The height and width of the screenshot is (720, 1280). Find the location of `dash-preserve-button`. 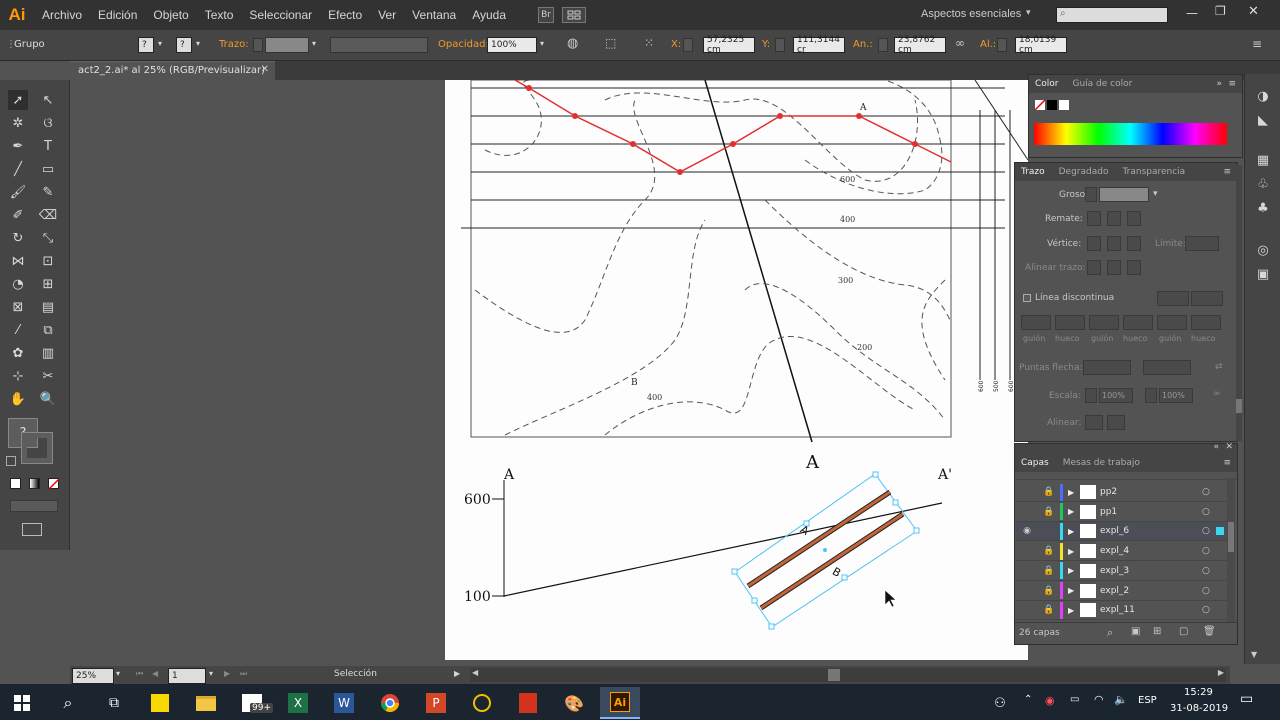

dash-preserve-button is located at coordinates (1173, 298).